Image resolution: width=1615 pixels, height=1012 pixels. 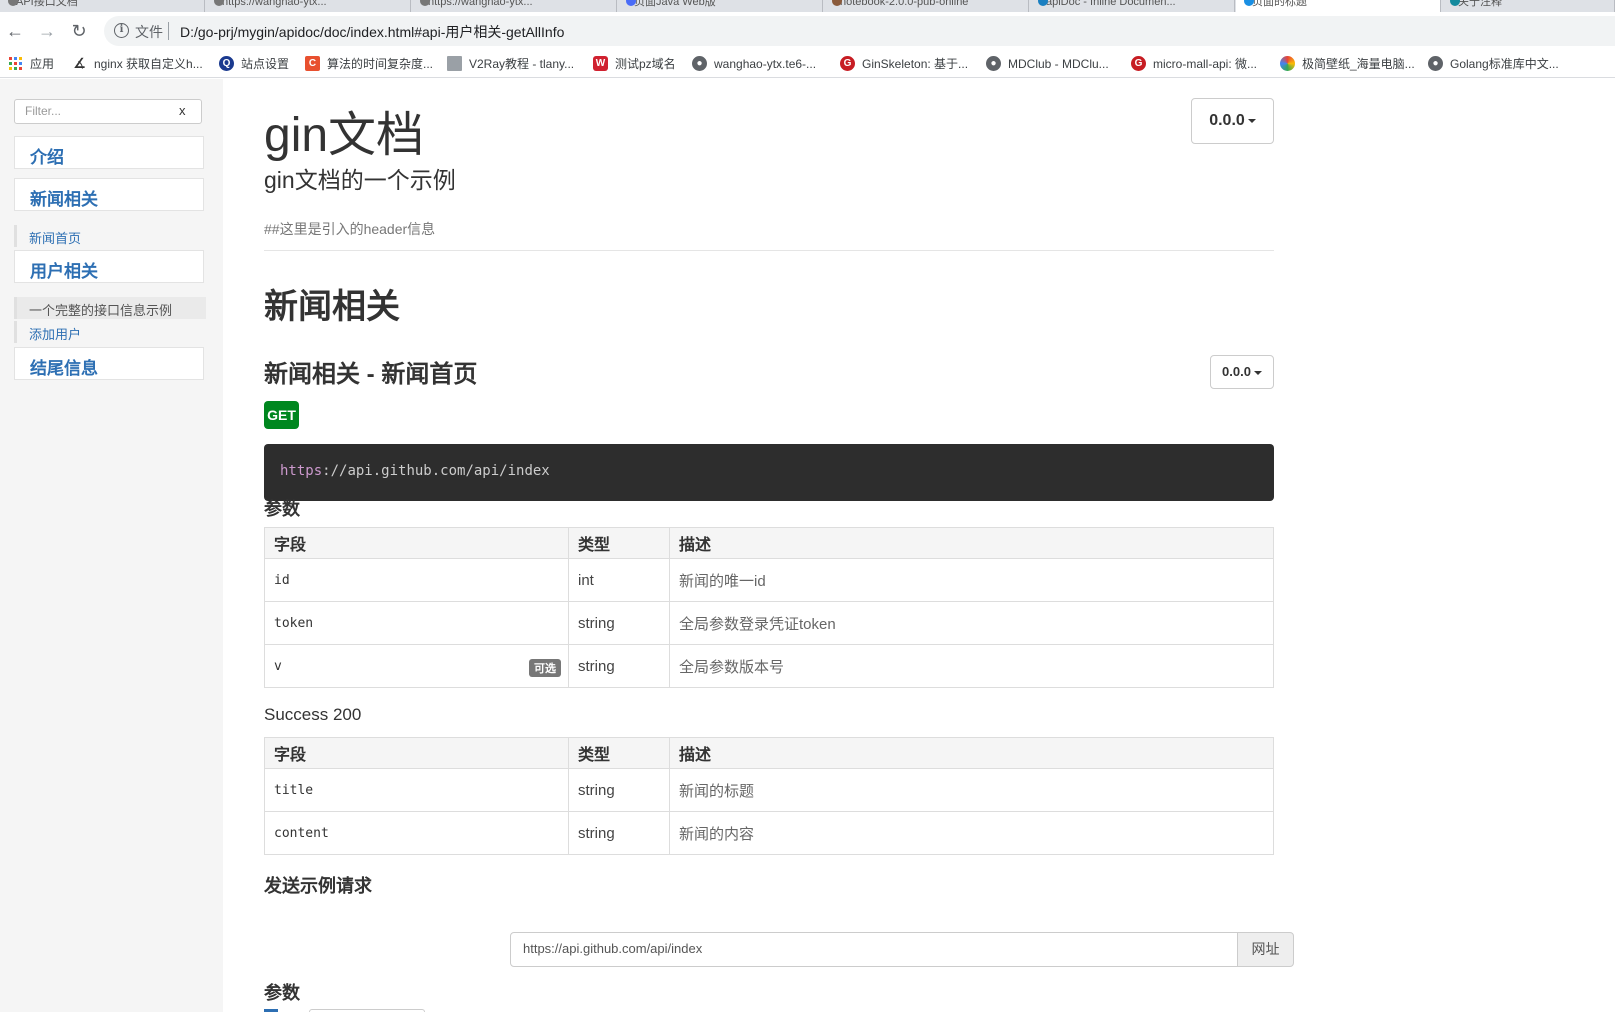 I want to click on table-row: content string 新闻的内容, so click(x=769, y=833).